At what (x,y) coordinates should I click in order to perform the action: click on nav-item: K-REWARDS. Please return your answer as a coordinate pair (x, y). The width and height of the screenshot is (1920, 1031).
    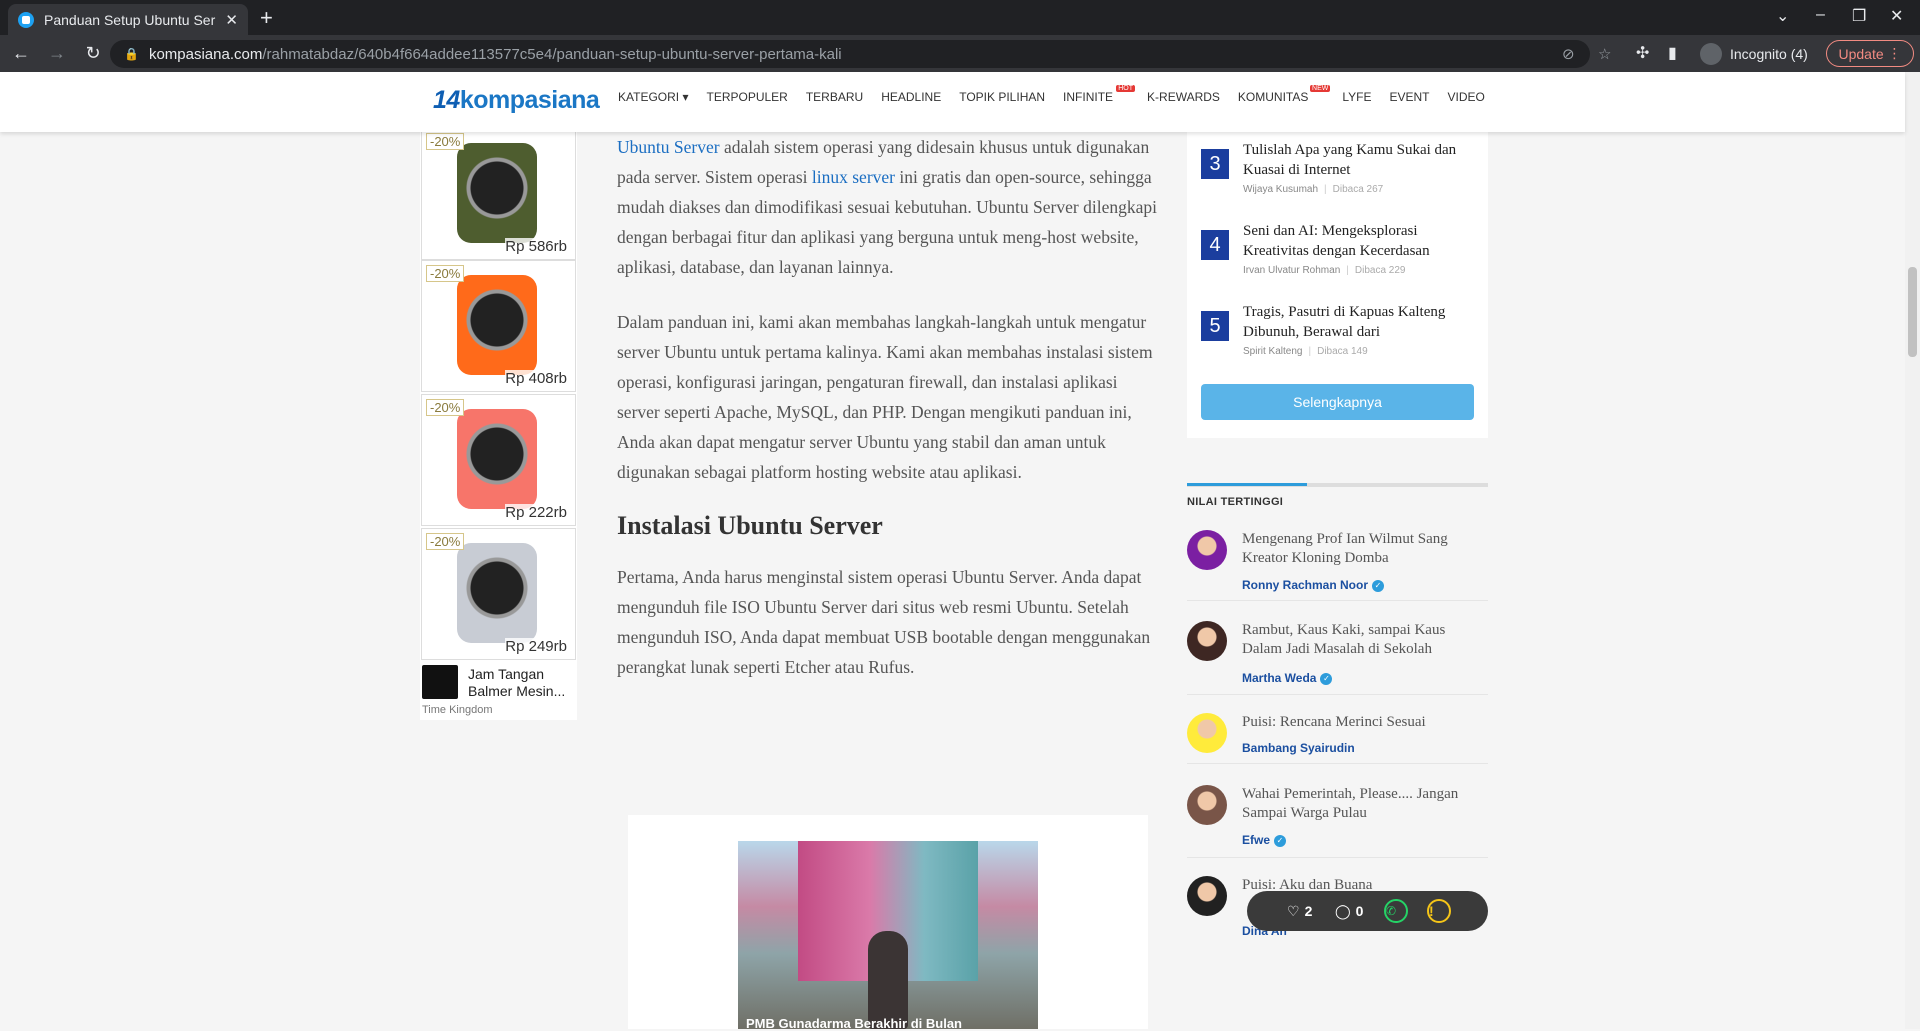
    Looking at the image, I should click on (1183, 97).